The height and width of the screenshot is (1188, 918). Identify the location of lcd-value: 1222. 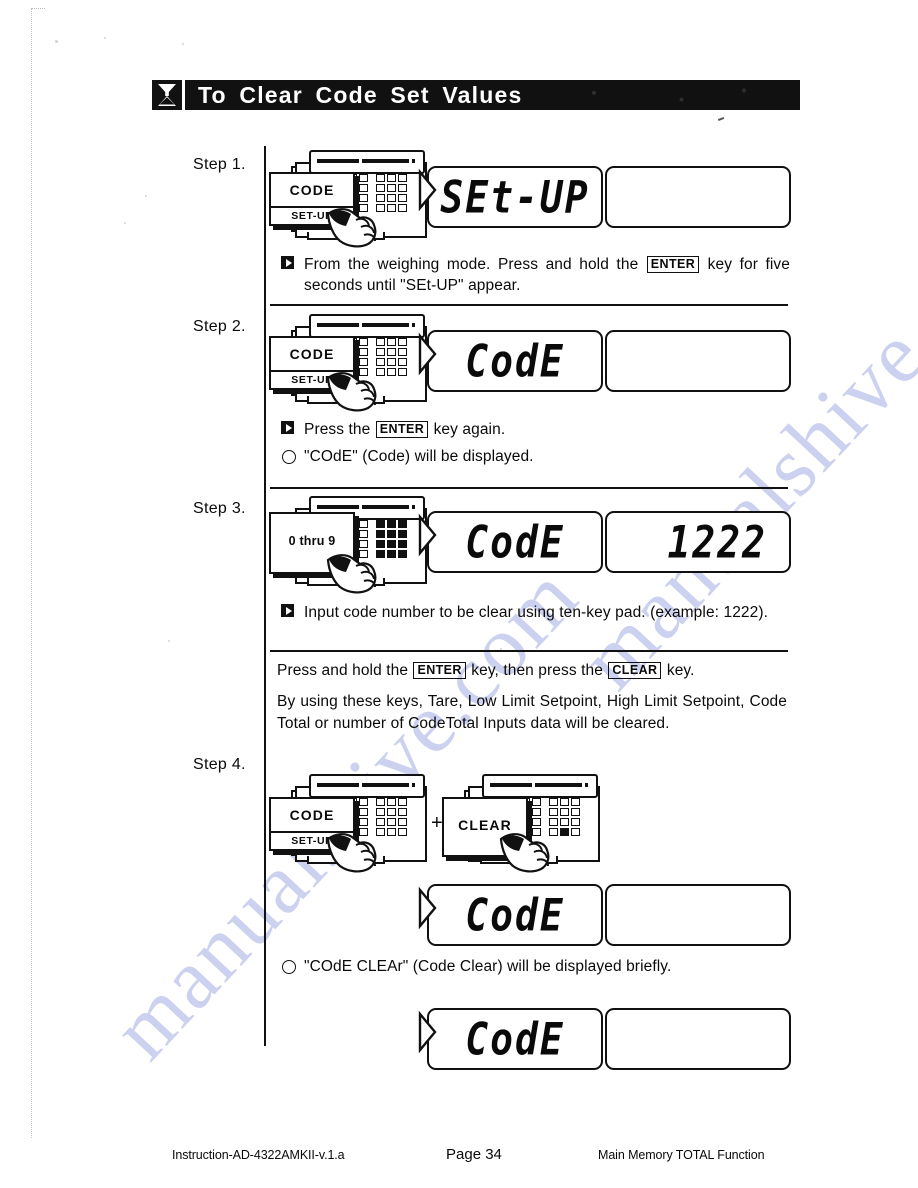
(717, 542).